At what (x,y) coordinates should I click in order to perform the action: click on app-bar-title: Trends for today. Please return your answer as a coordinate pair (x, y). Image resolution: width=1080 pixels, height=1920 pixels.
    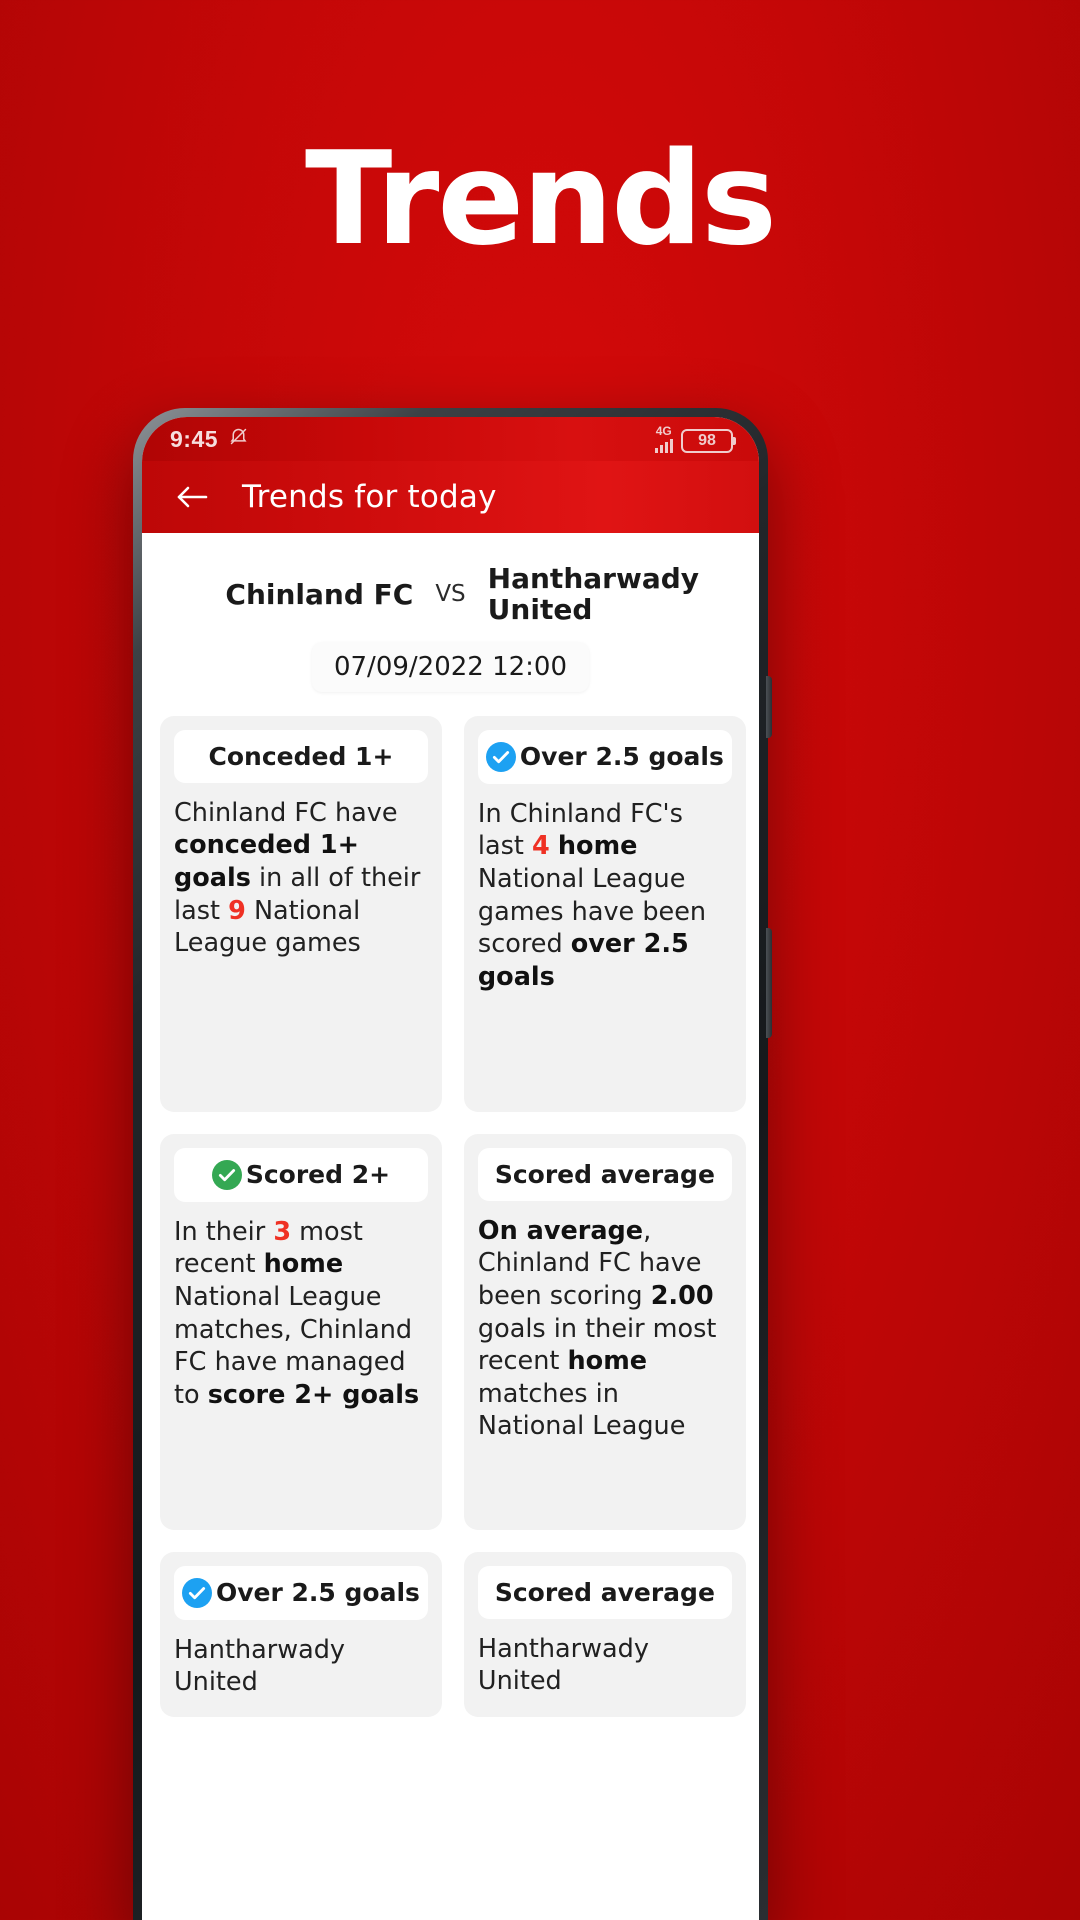
    Looking at the image, I should click on (369, 497).